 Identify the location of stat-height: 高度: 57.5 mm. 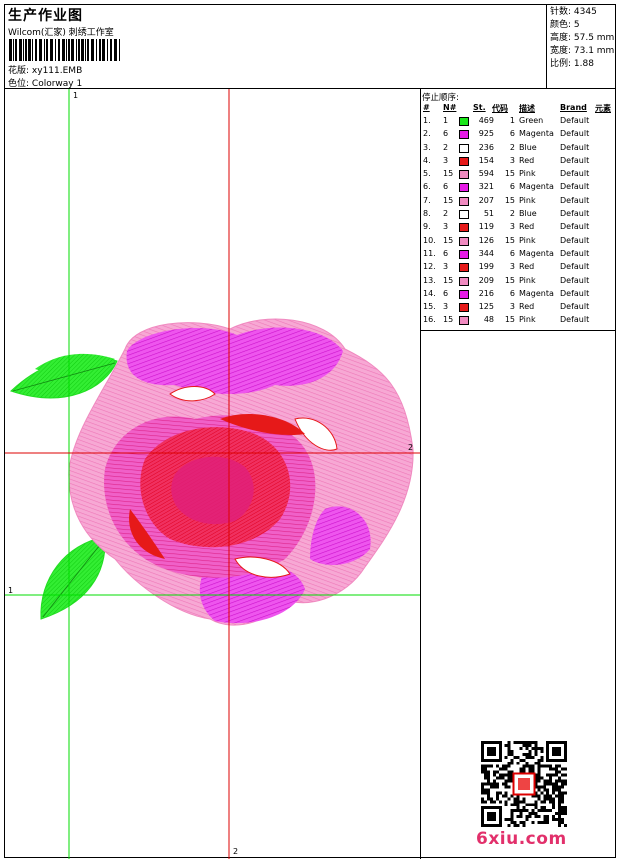
(582, 38).